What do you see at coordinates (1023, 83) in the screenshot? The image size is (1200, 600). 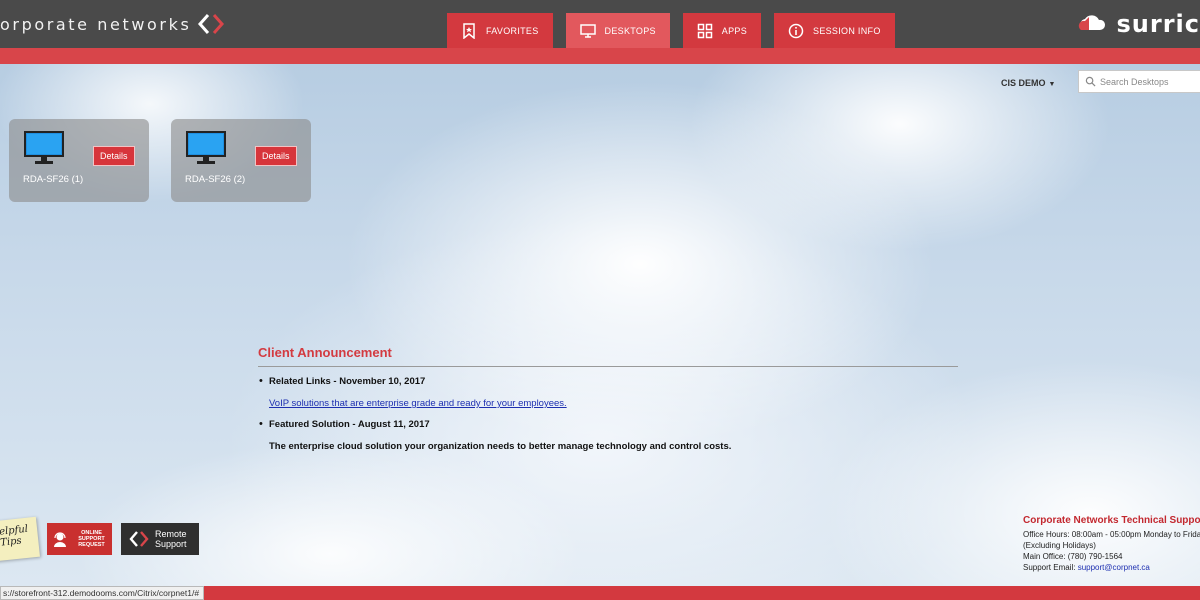 I see `store-dropdown-label: CIS DEMO` at bounding box center [1023, 83].